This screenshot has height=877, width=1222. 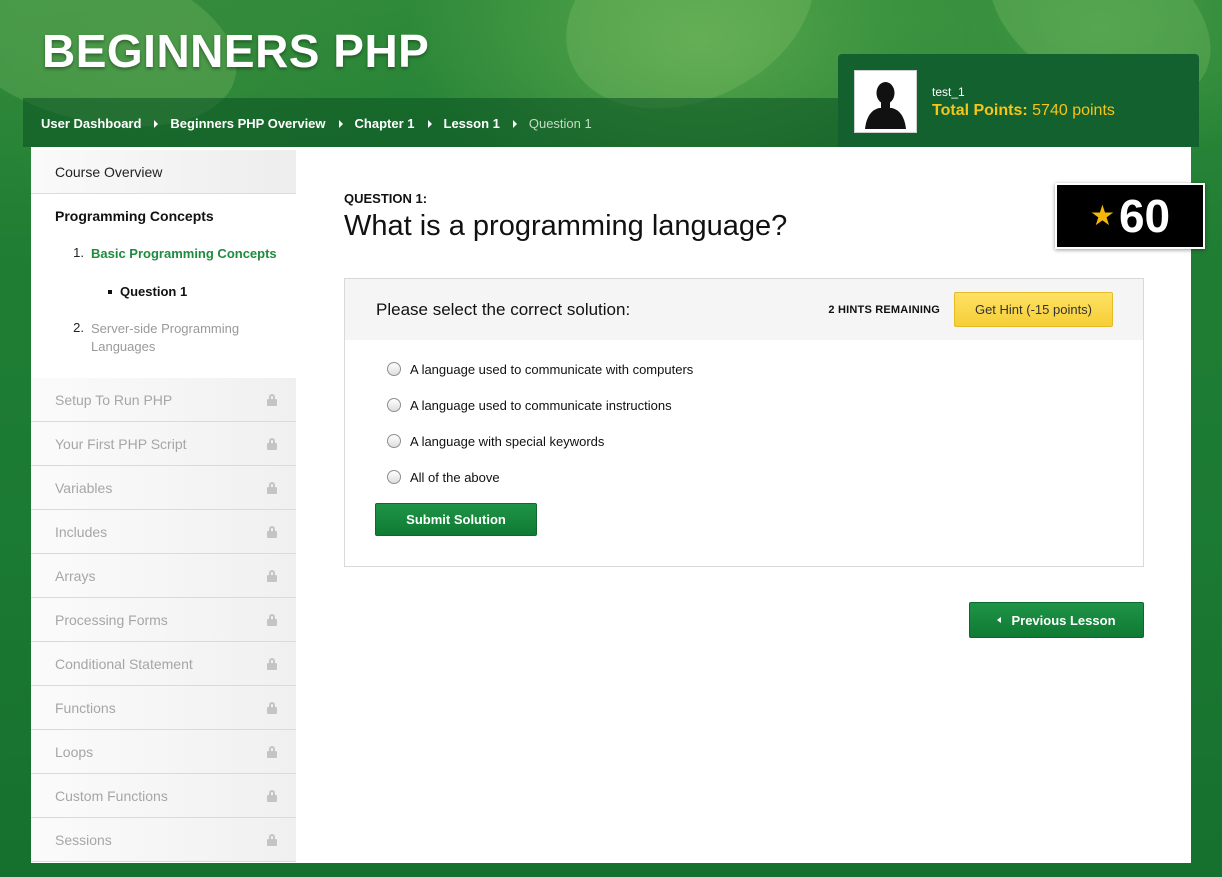 I want to click on question-number: QUESTION 1:, so click(x=386, y=198).